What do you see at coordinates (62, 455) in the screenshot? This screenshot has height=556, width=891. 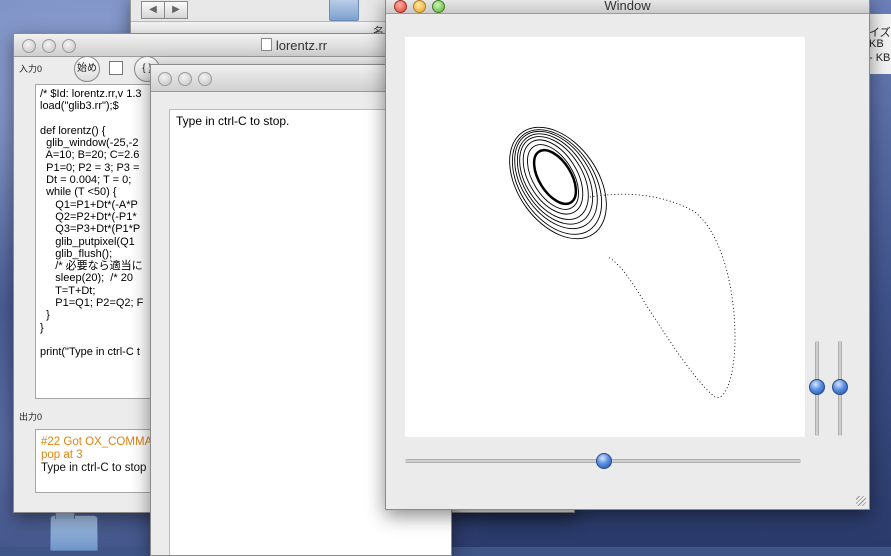 I see `output-line: pop at 3` at bounding box center [62, 455].